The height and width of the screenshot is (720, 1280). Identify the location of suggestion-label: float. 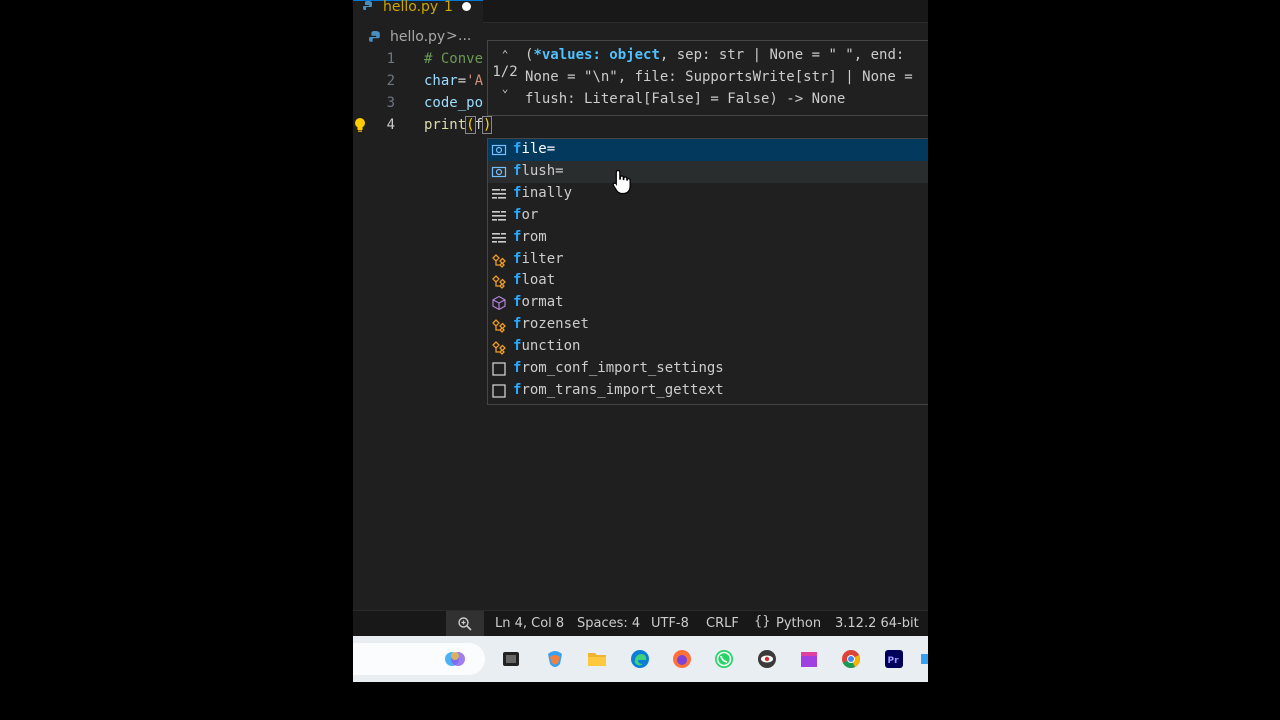
(534, 280).